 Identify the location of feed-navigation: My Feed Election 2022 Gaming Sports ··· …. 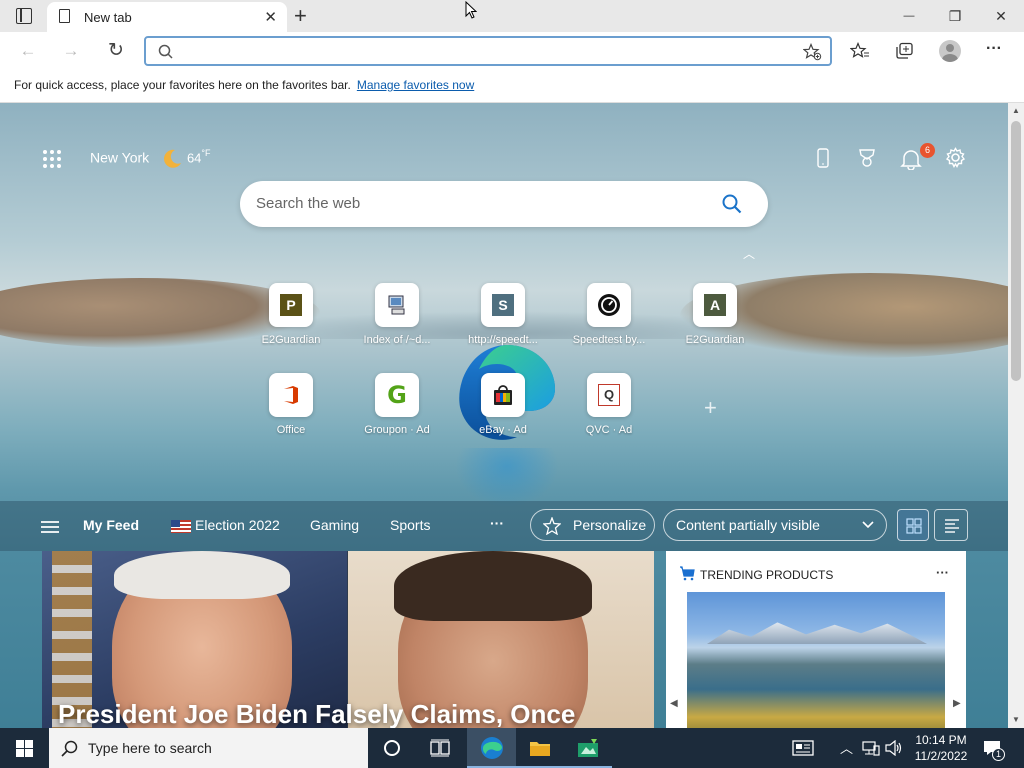
(504, 526).